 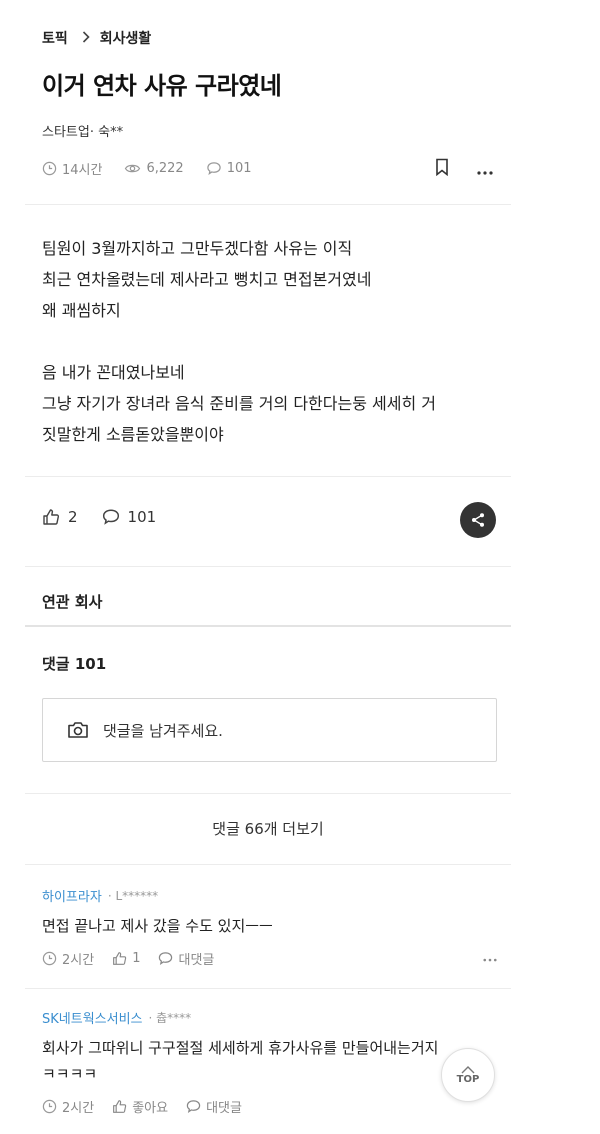 I want to click on breadcrumb-category-link: 회사생활, so click(x=126, y=38).